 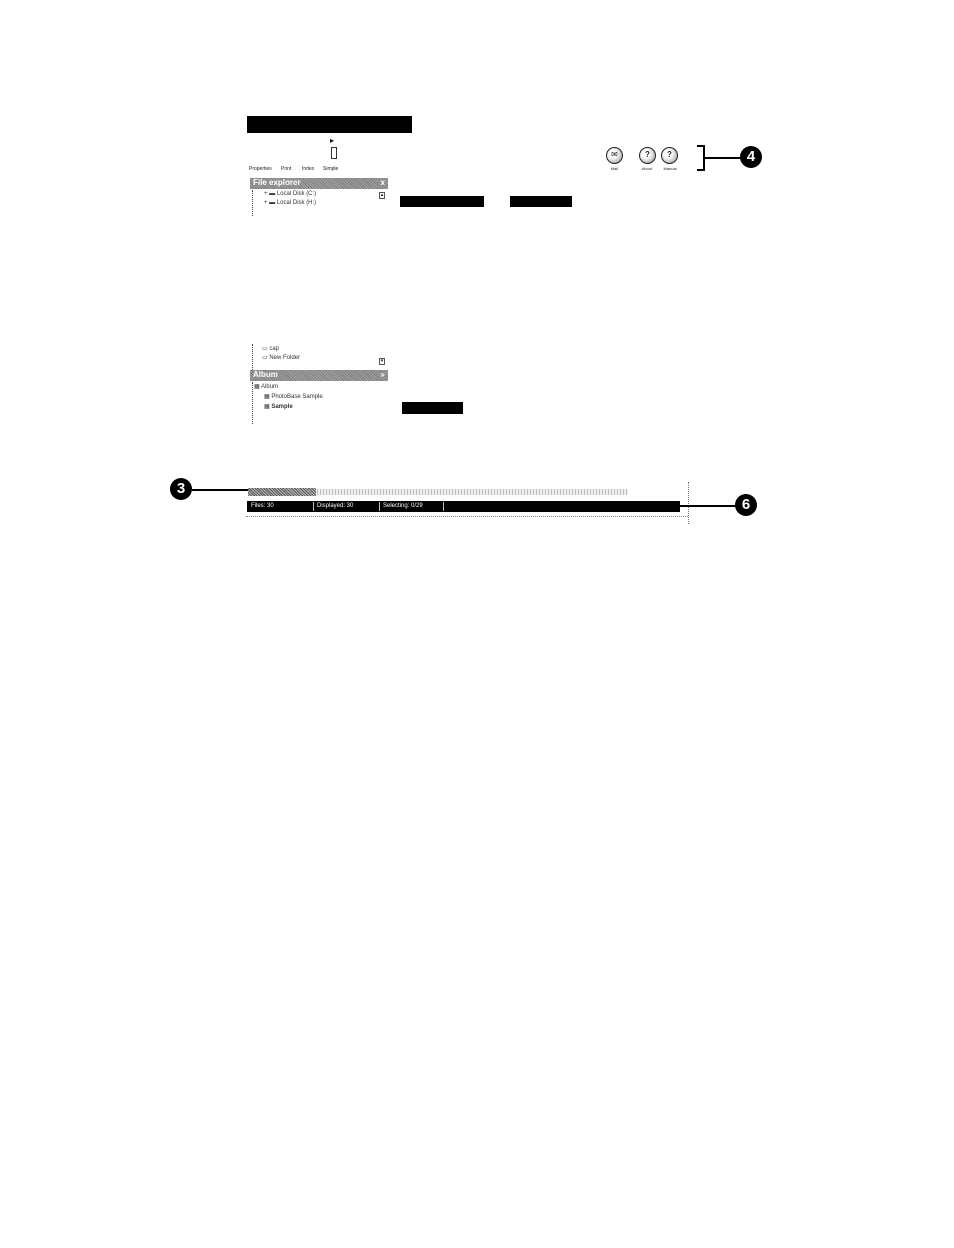 What do you see at coordinates (270, 387) in the screenshot?
I see `album-item-label: Album` at bounding box center [270, 387].